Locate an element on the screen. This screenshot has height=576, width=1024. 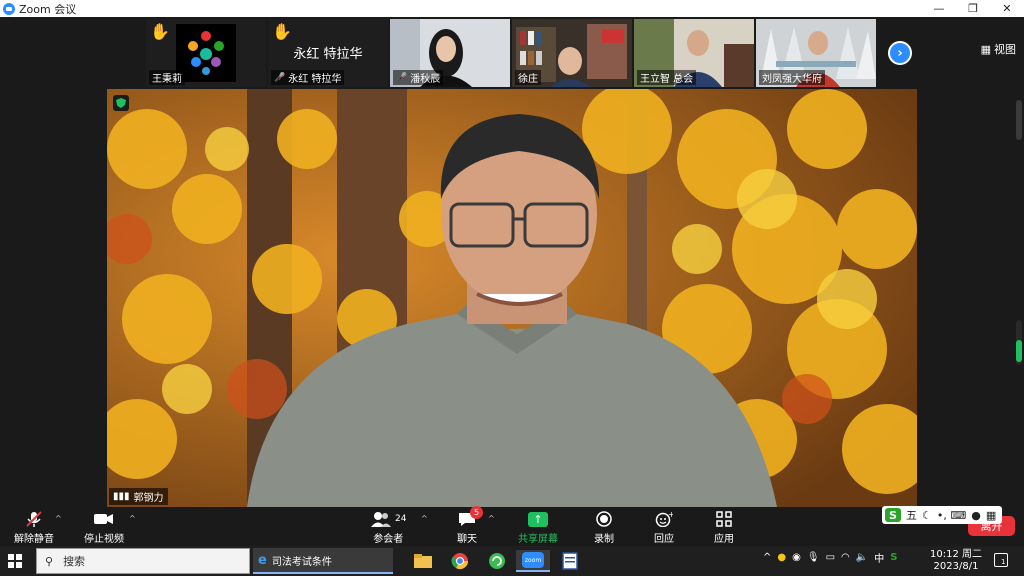
audio-options-caret: ^ is located at coordinates (58, 518).